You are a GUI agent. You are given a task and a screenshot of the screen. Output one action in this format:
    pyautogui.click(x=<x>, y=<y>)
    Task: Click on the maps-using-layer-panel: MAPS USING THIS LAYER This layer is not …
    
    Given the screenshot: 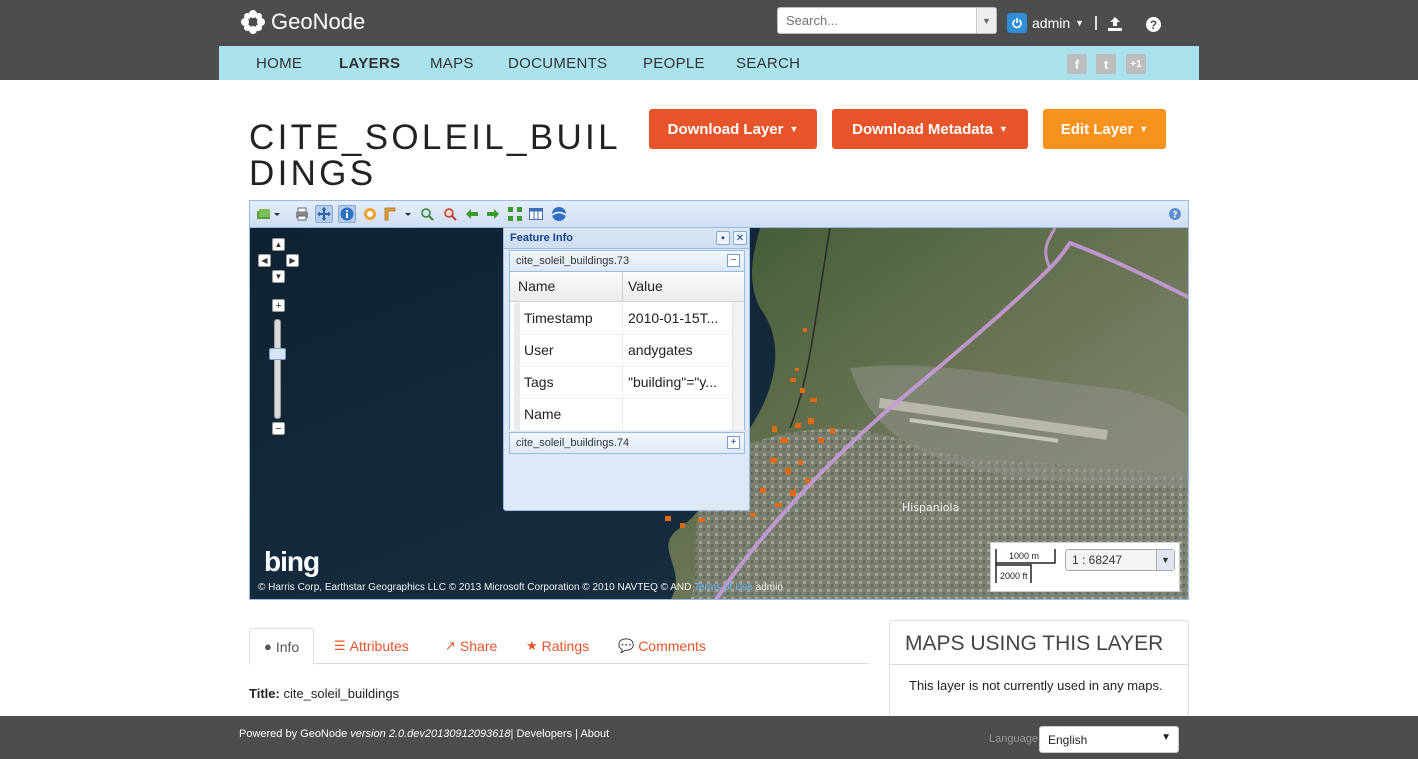 What is the action you would take?
    pyautogui.click(x=1039, y=675)
    